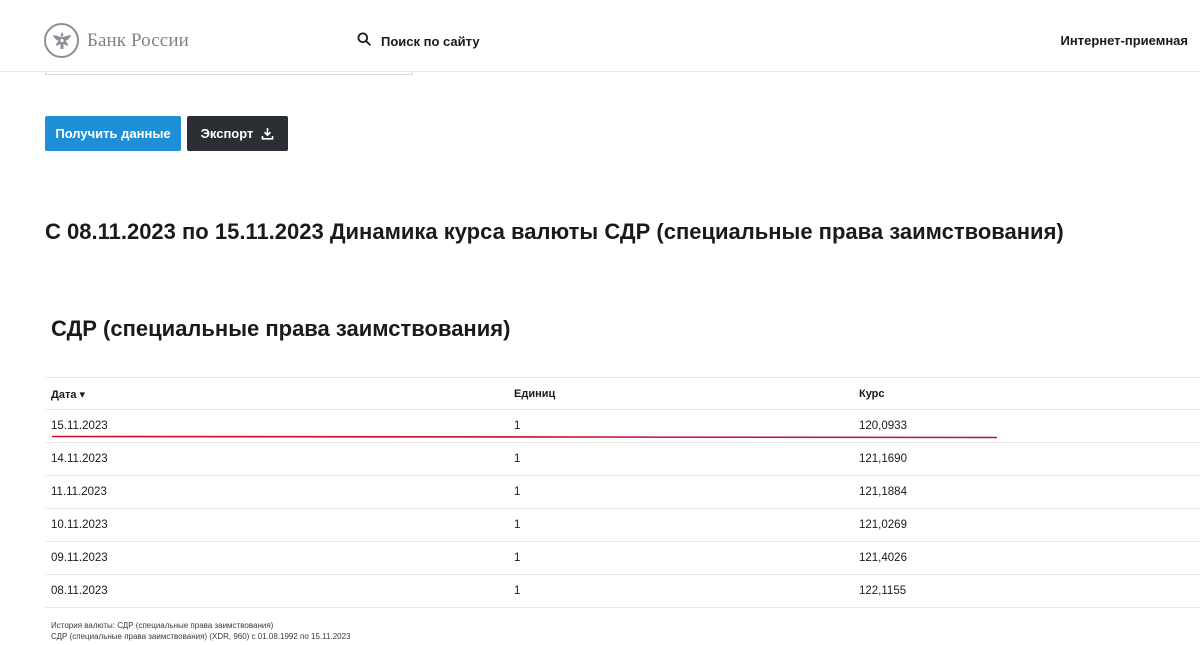 The height and width of the screenshot is (645, 1200). Describe the element at coordinates (883, 492) in the screenshot. I see `cell-rate: 121,1884` at that location.